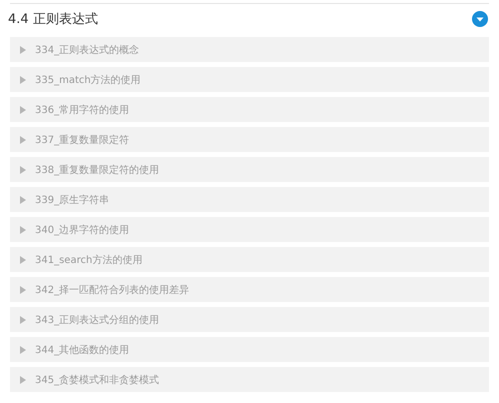 This screenshot has height=403, width=499. I want to click on lesson-title: 335_match方法的使用, so click(88, 80).